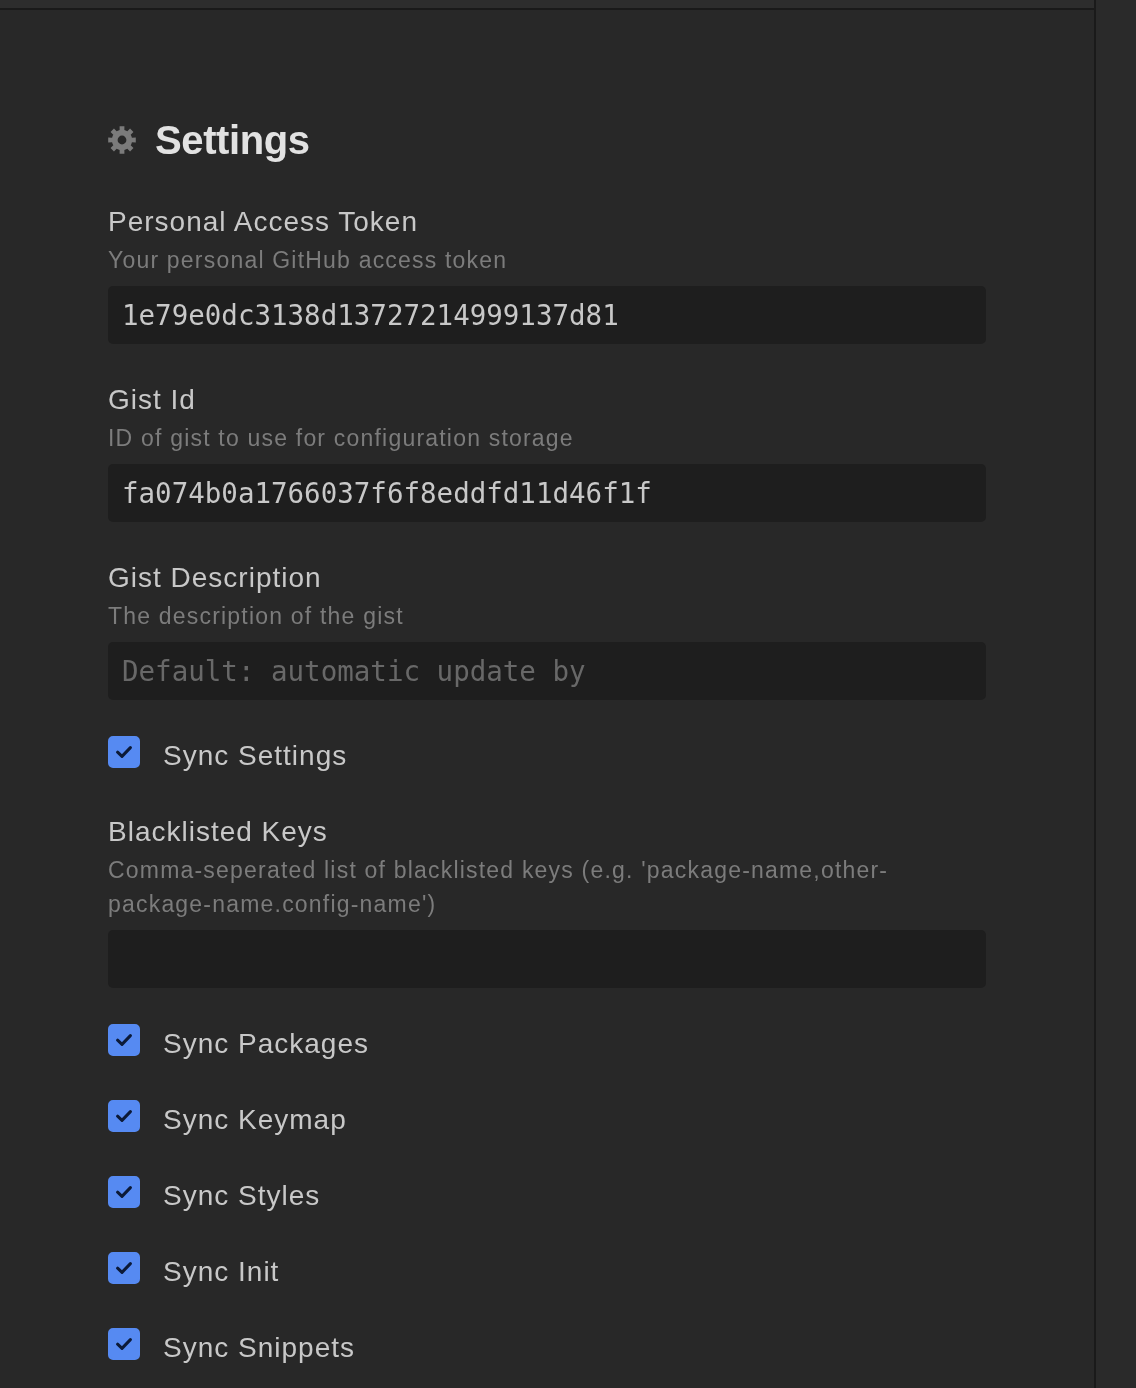 The width and height of the screenshot is (1136, 1388). I want to click on checkbox-label: Sync Settings, so click(255, 756).